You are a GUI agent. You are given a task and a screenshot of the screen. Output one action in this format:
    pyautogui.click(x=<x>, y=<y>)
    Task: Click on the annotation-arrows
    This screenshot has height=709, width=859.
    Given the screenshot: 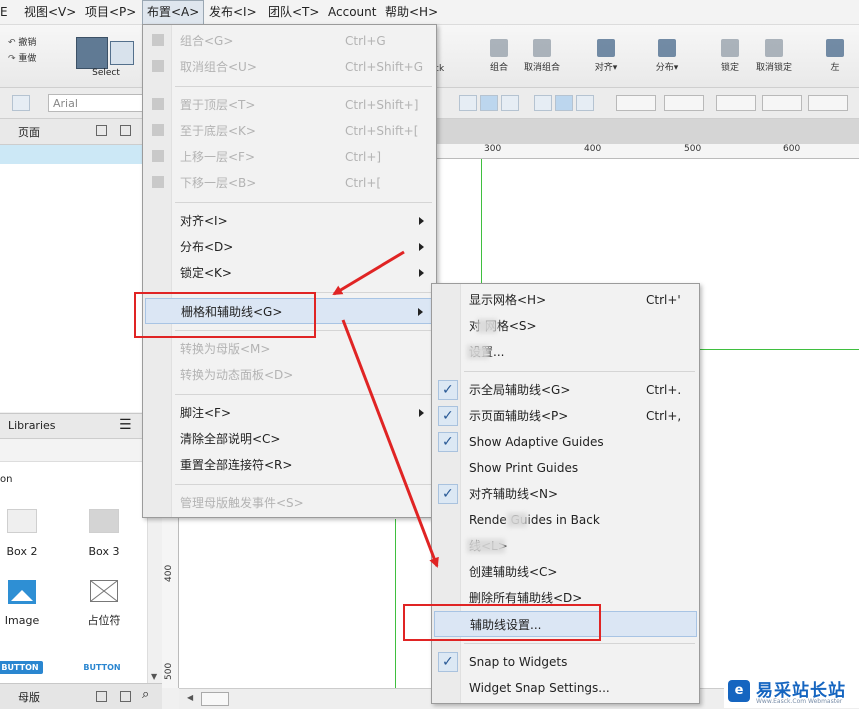 What is the action you would take?
    pyautogui.click(x=385, y=409)
    